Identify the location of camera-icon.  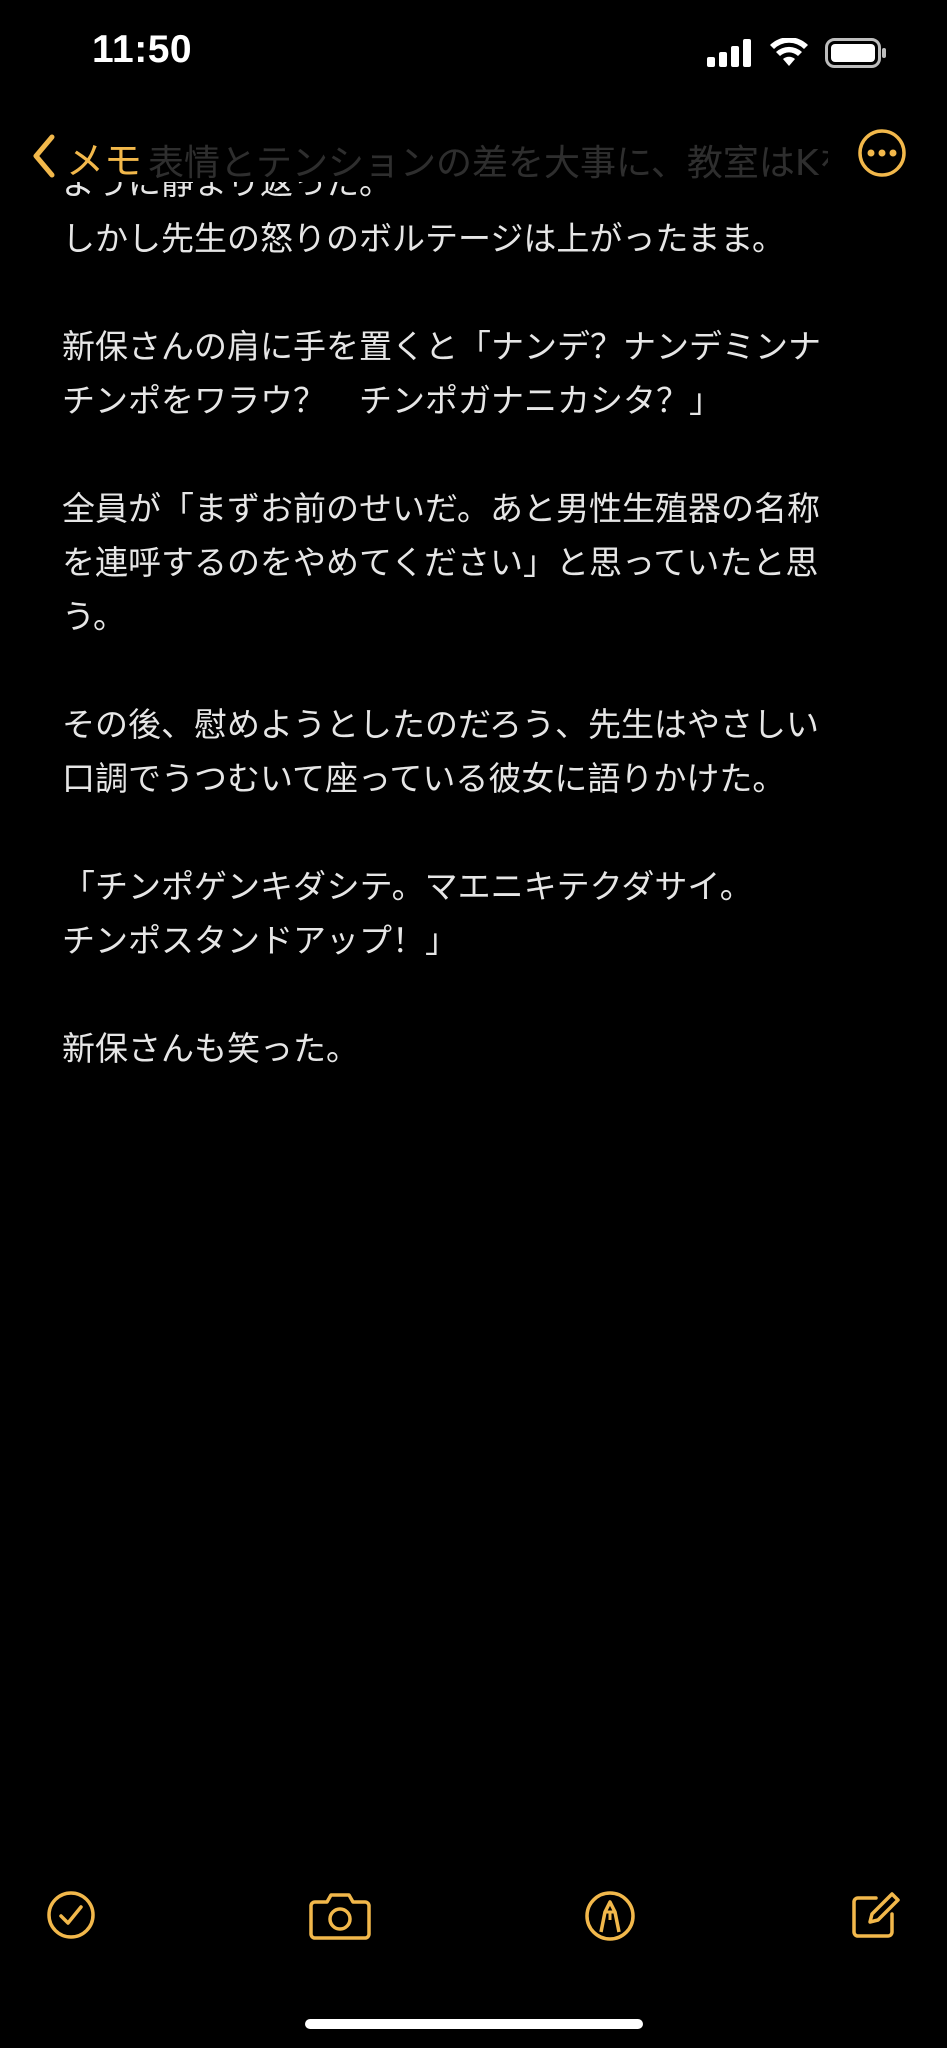
(340, 1918).